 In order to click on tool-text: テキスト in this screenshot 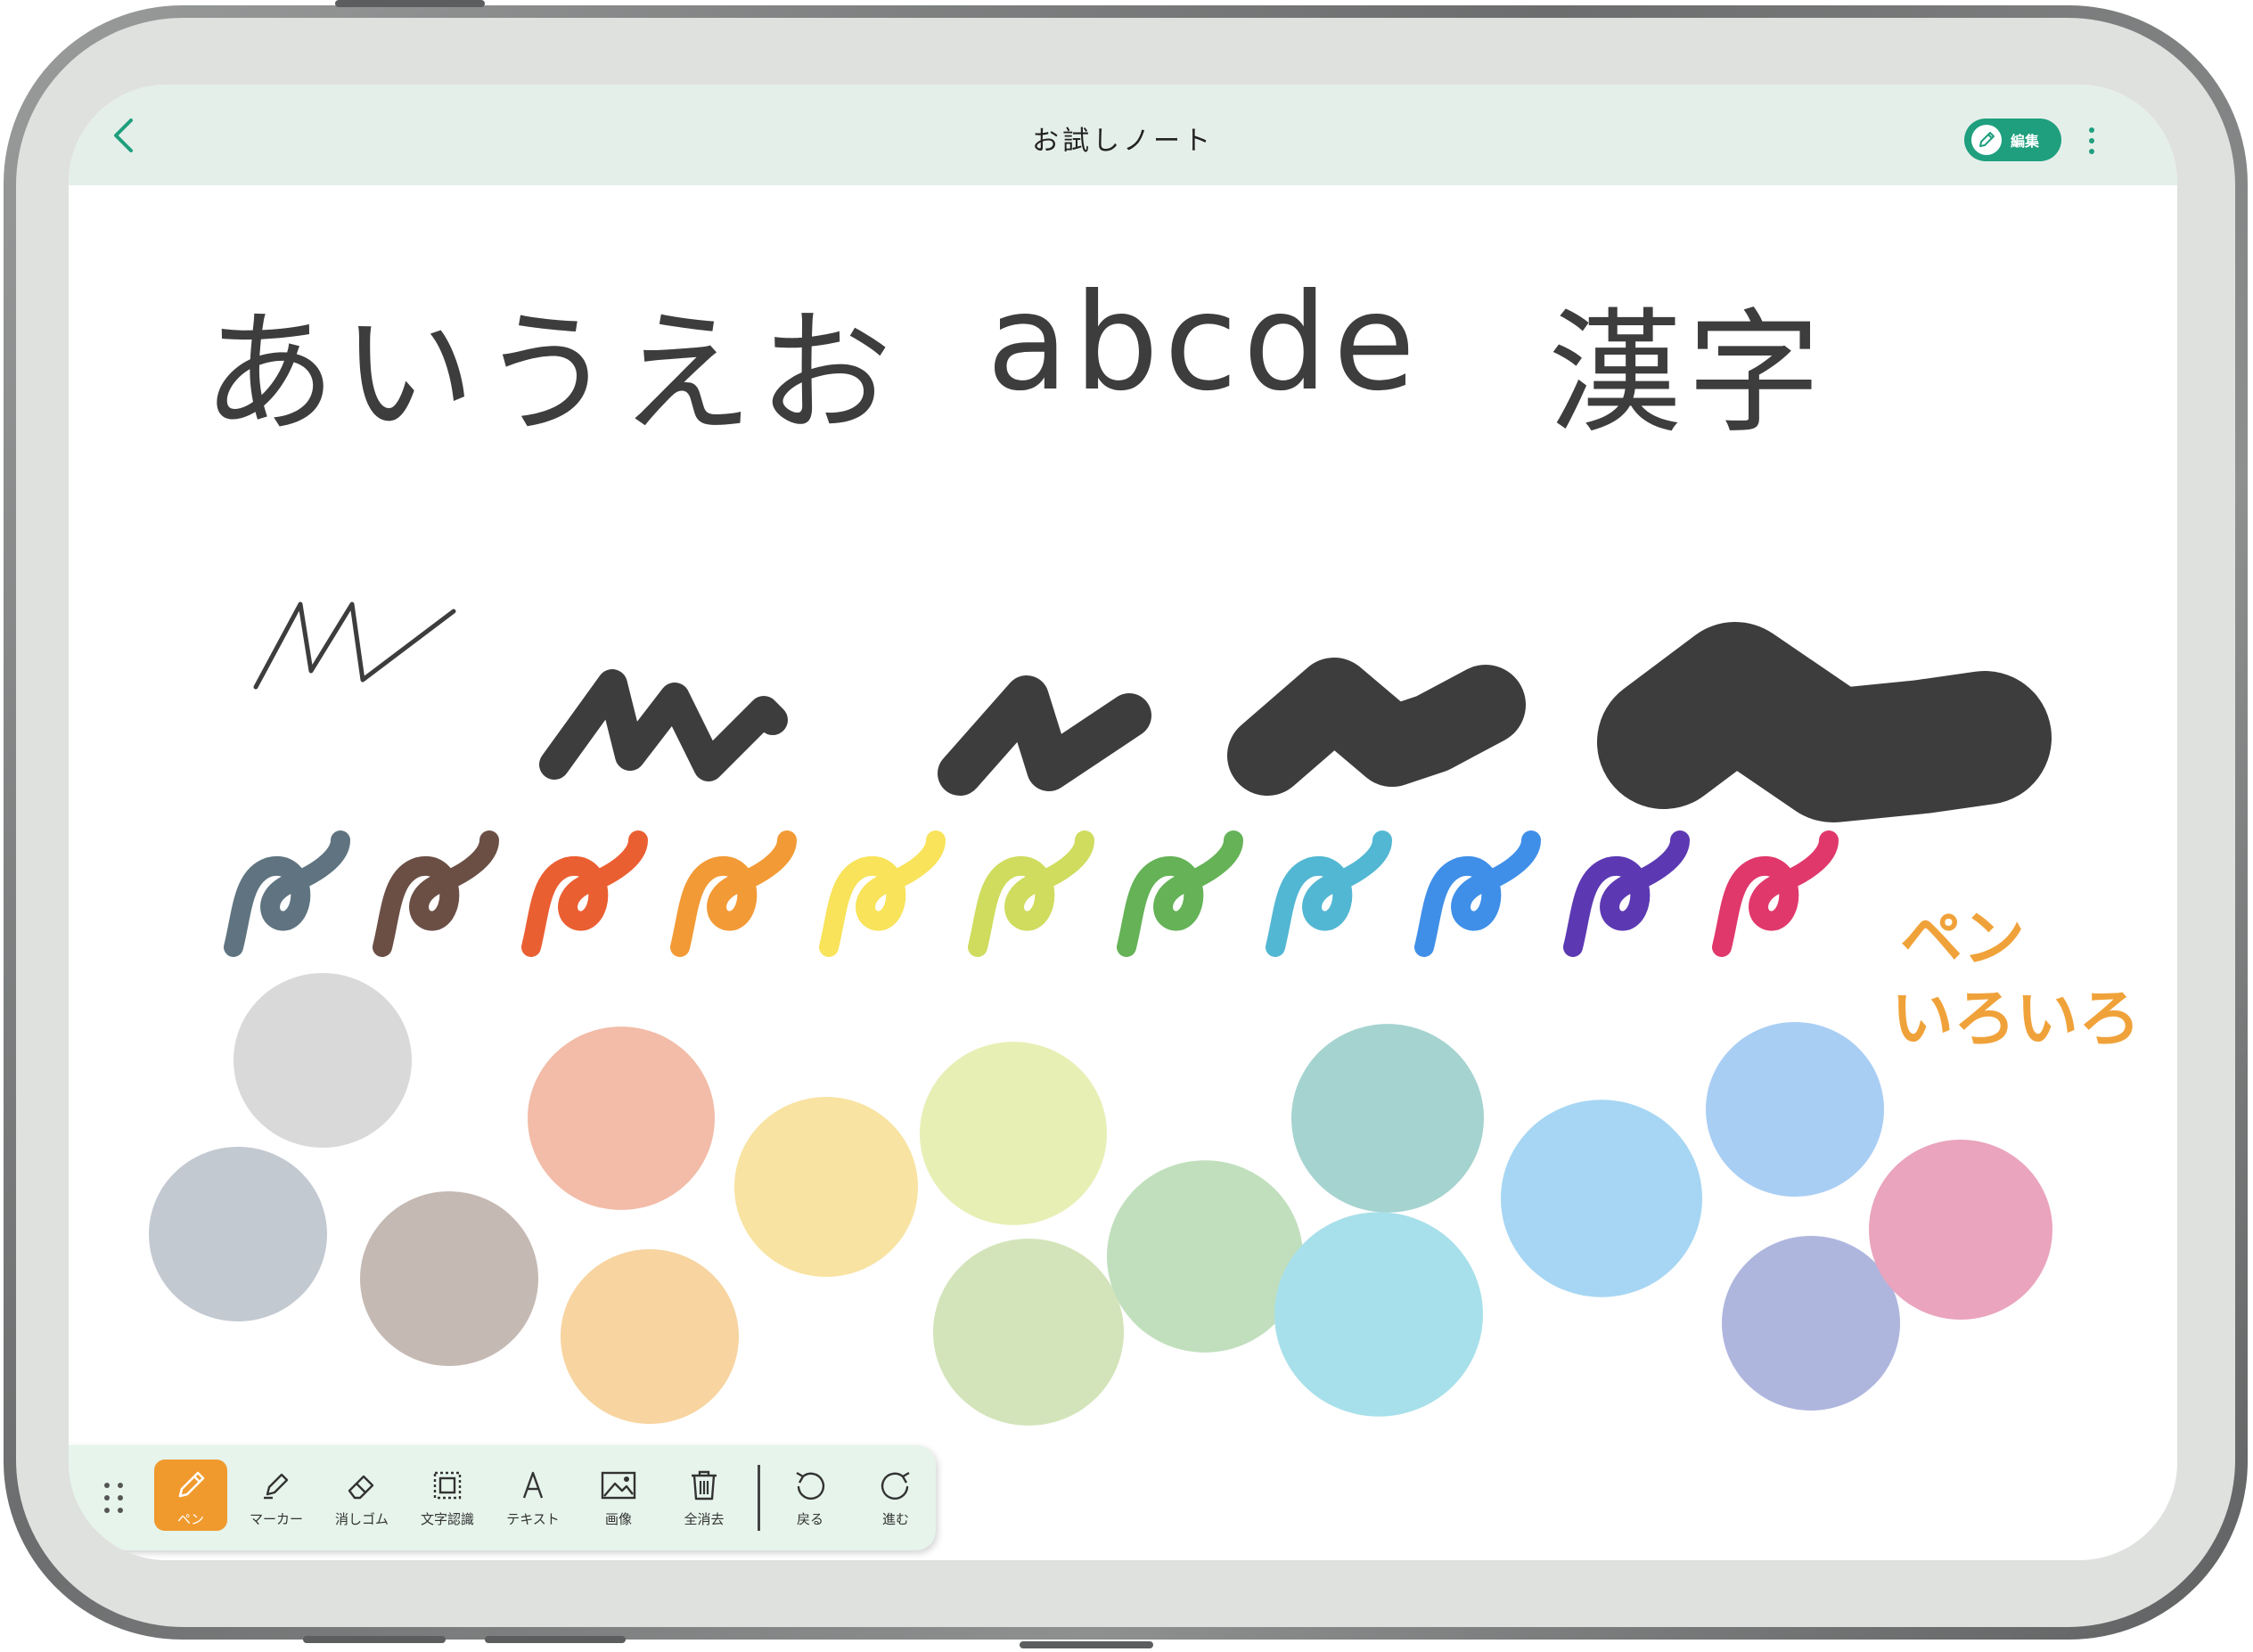, I will do `click(533, 1495)`.